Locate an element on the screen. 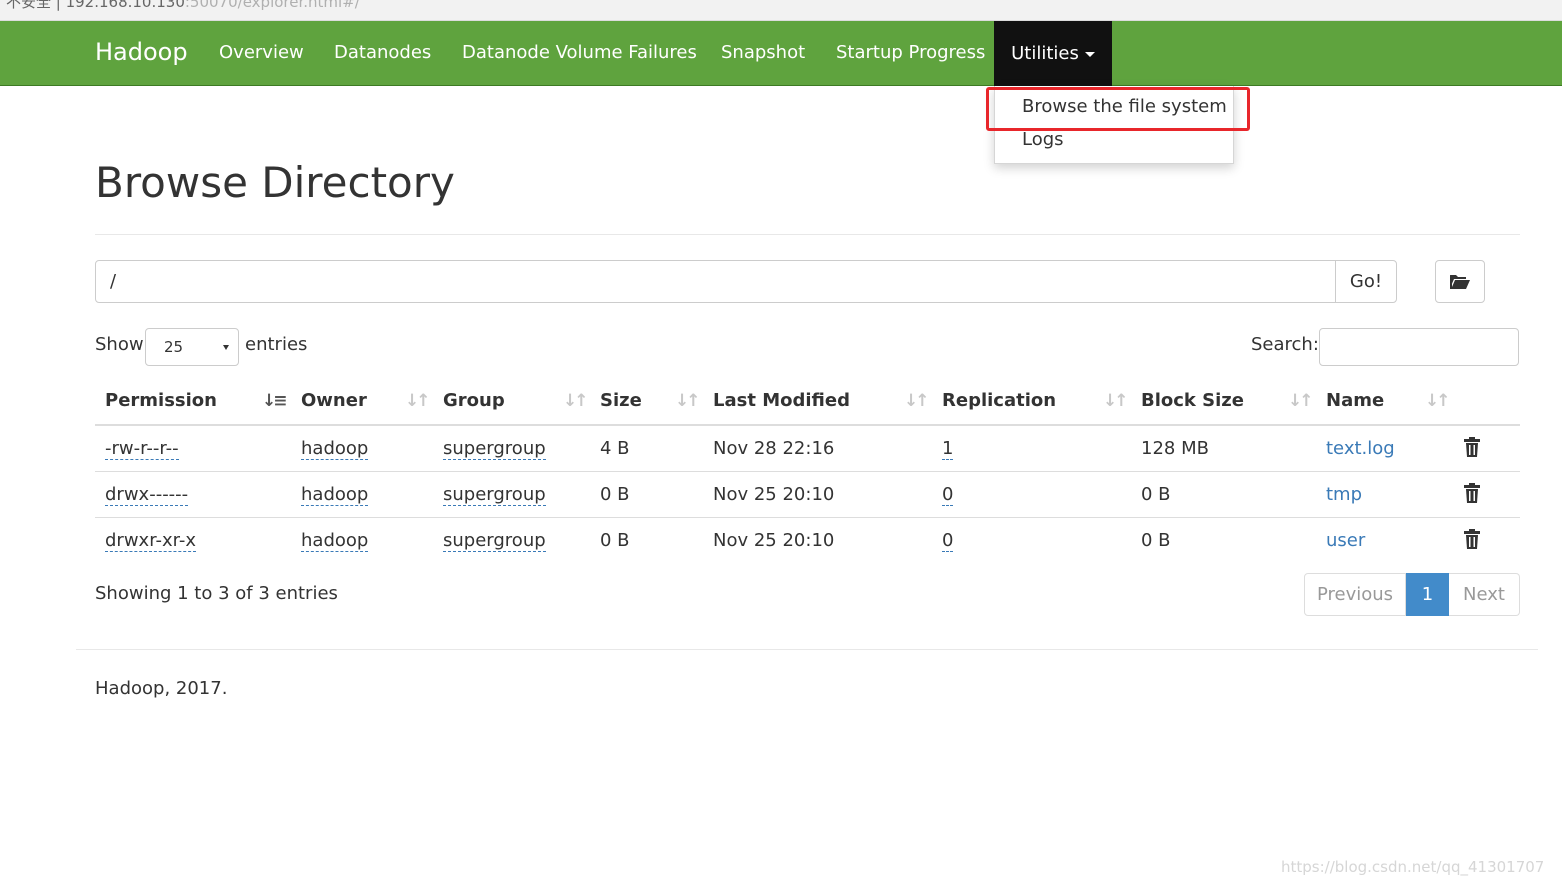 Image resolution: width=1562 pixels, height=886 pixels. url-text: 不安全 | 192.168.10.130 is located at coordinates (95, 5).